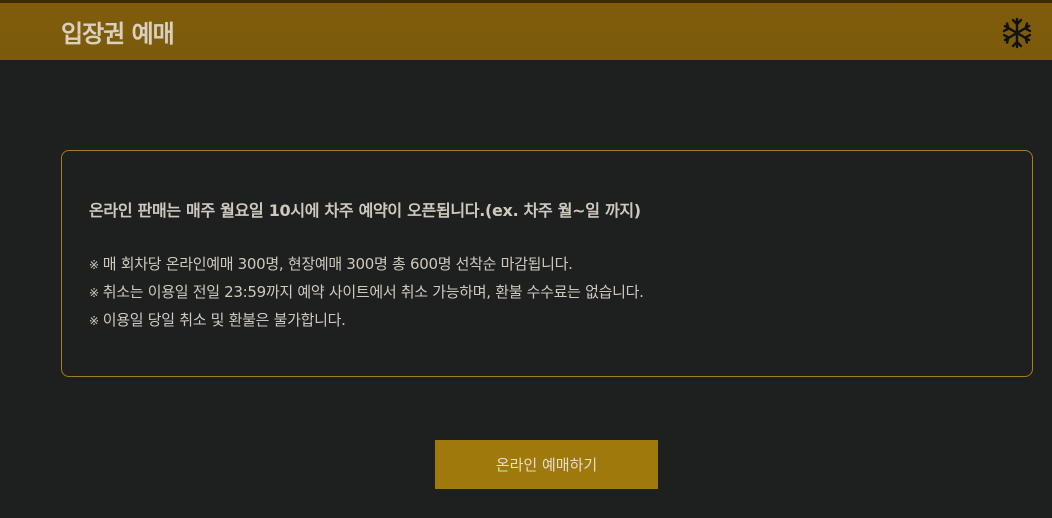 Image resolution: width=1052 pixels, height=518 pixels. Describe the element at coordinates (224, 320) in the screenshot. I see `notice-item-text: 이용일 당일 취소 및 환불은 불가합니다.` at that location.